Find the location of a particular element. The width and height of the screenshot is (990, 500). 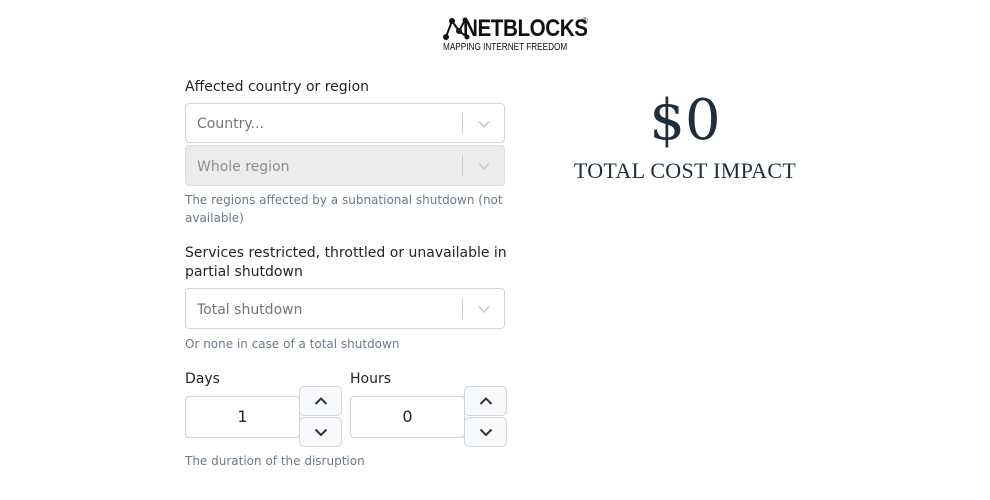

days-increment-button is located at coordinates (320, 401).